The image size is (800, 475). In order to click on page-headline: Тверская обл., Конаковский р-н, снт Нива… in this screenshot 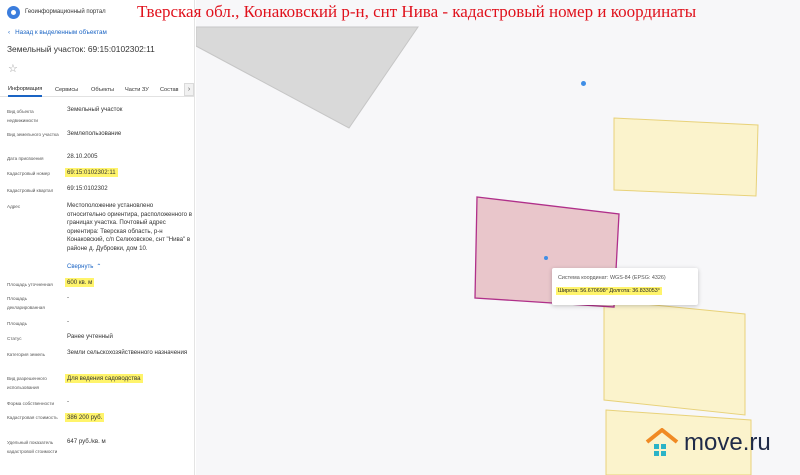, I will do `click(417, 11)`.